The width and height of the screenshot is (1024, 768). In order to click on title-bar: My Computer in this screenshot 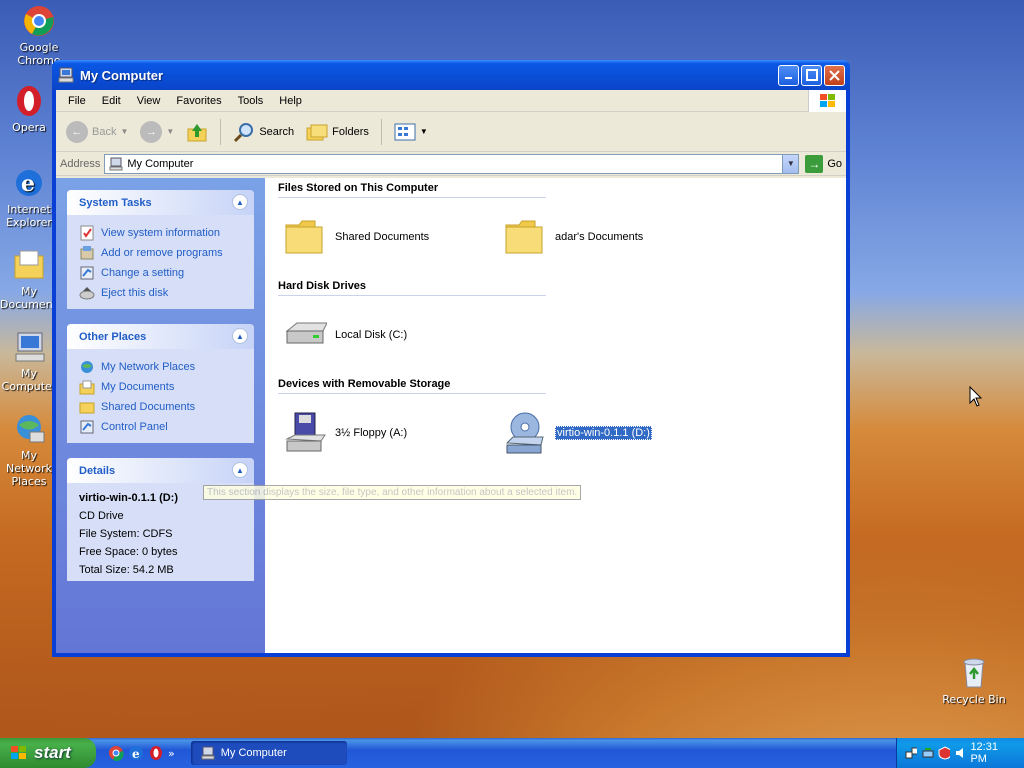, I will do `click(451, 75)`.